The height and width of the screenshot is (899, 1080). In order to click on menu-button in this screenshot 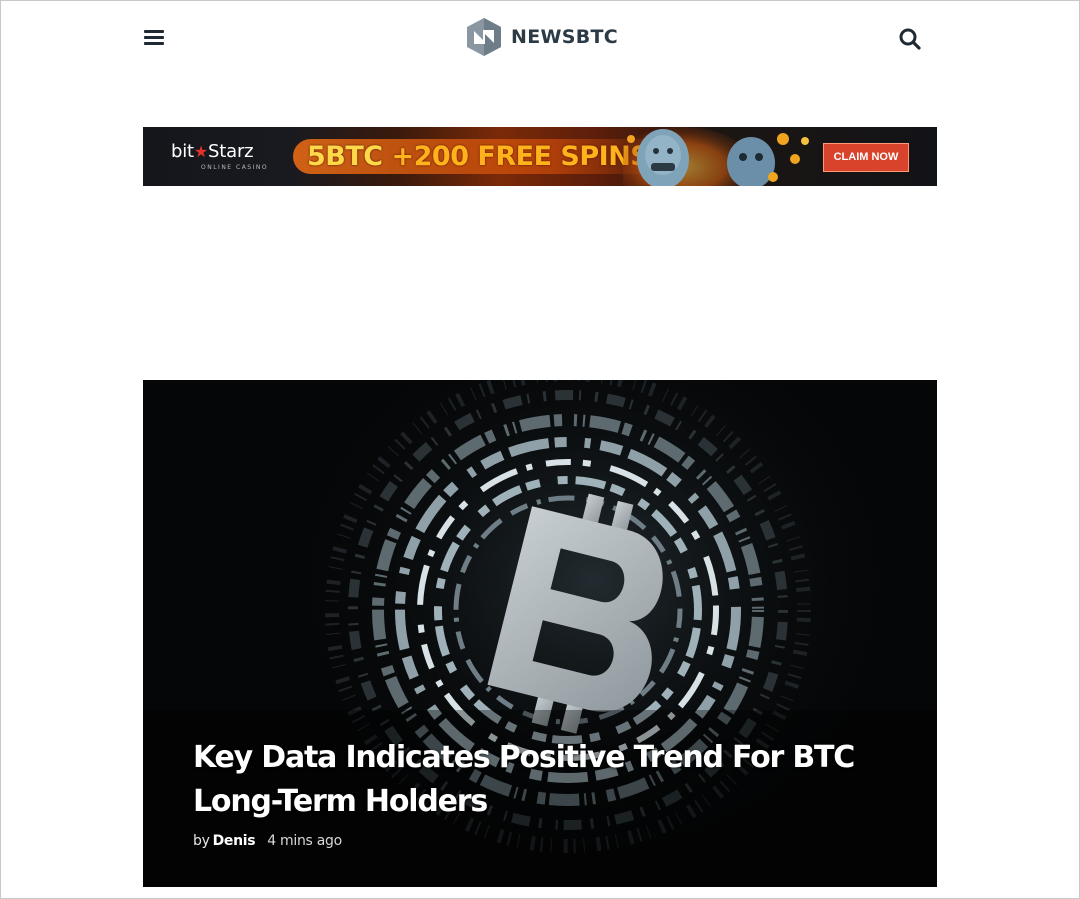, I will do `click(155, 38)`.